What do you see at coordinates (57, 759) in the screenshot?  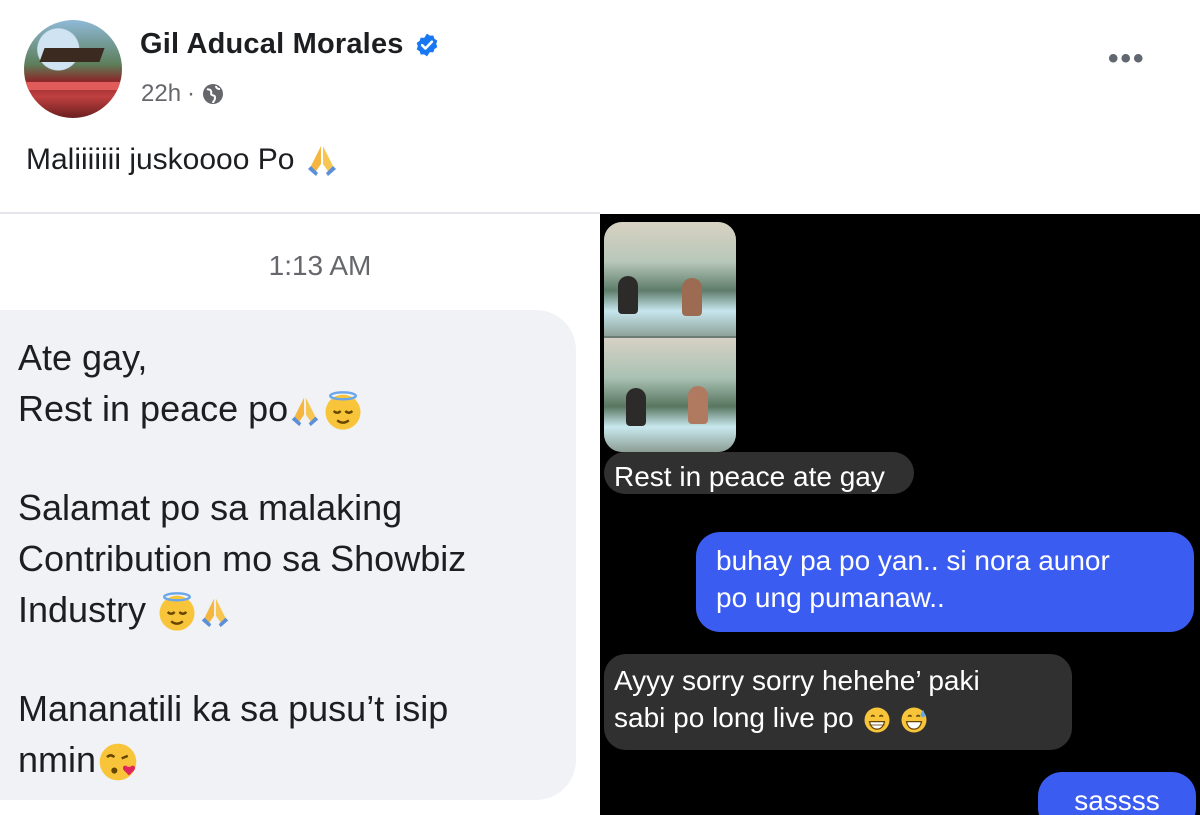 I see `message-line-text: nmin` at bounding box center [57, 759].